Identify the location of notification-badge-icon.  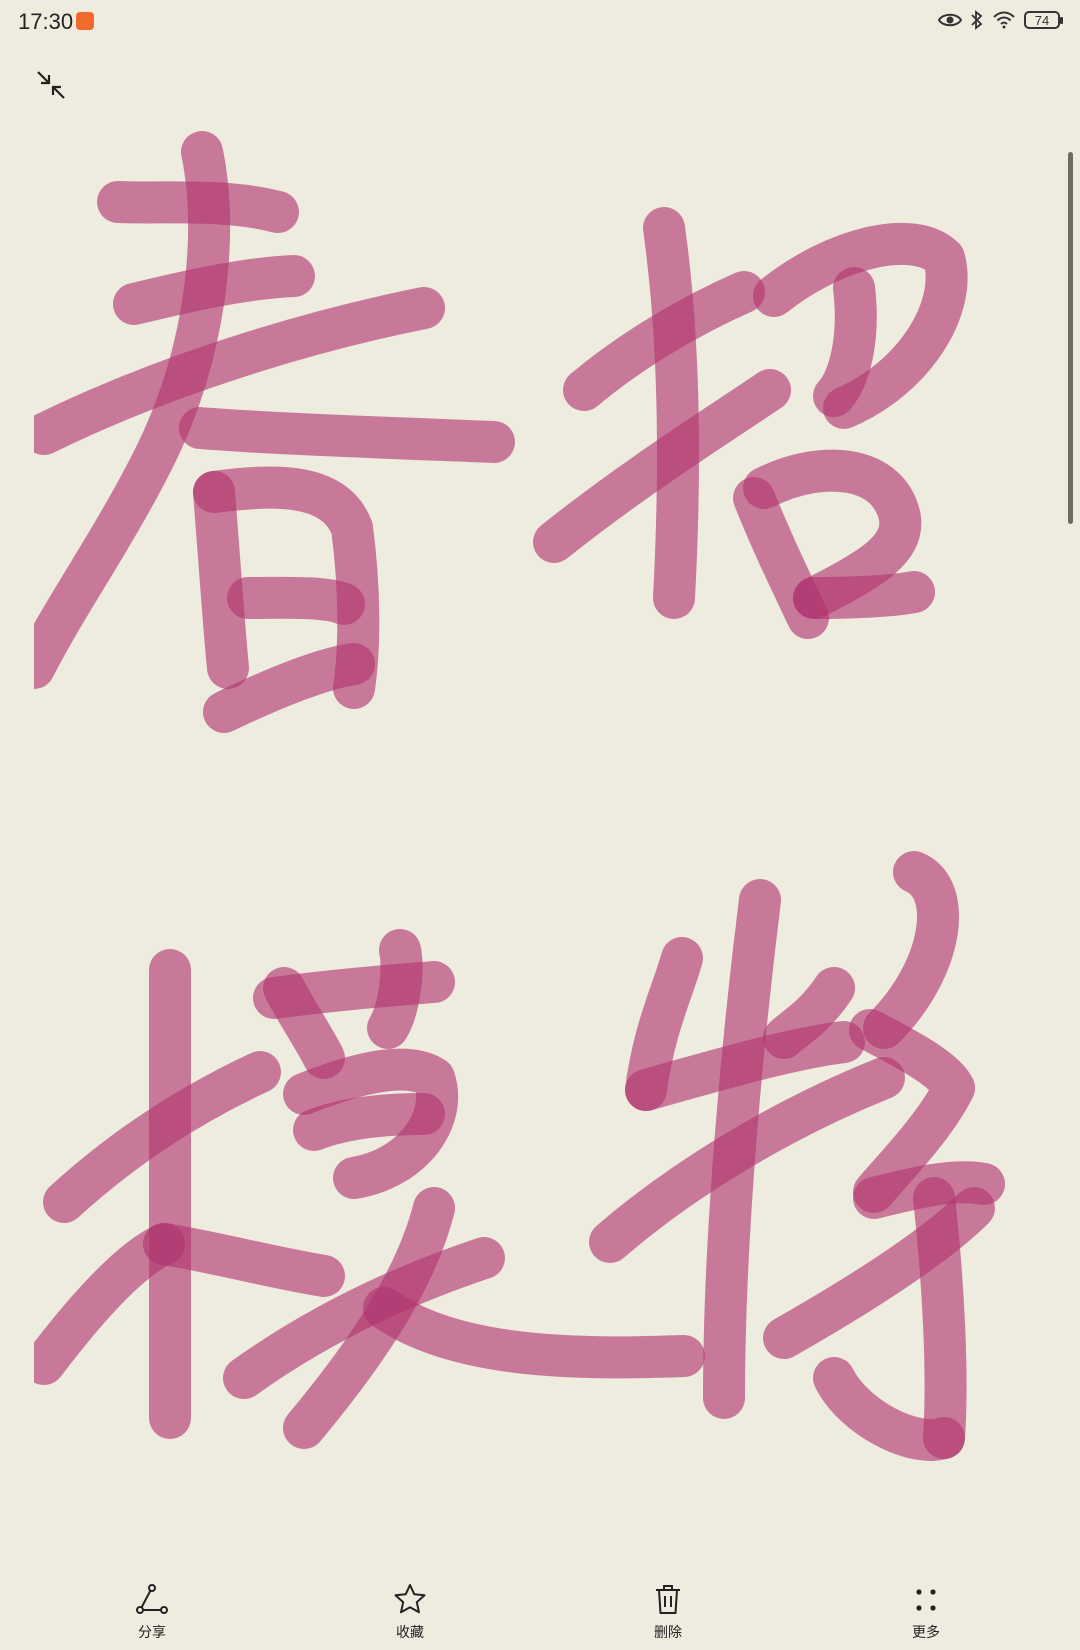
(85, 21).